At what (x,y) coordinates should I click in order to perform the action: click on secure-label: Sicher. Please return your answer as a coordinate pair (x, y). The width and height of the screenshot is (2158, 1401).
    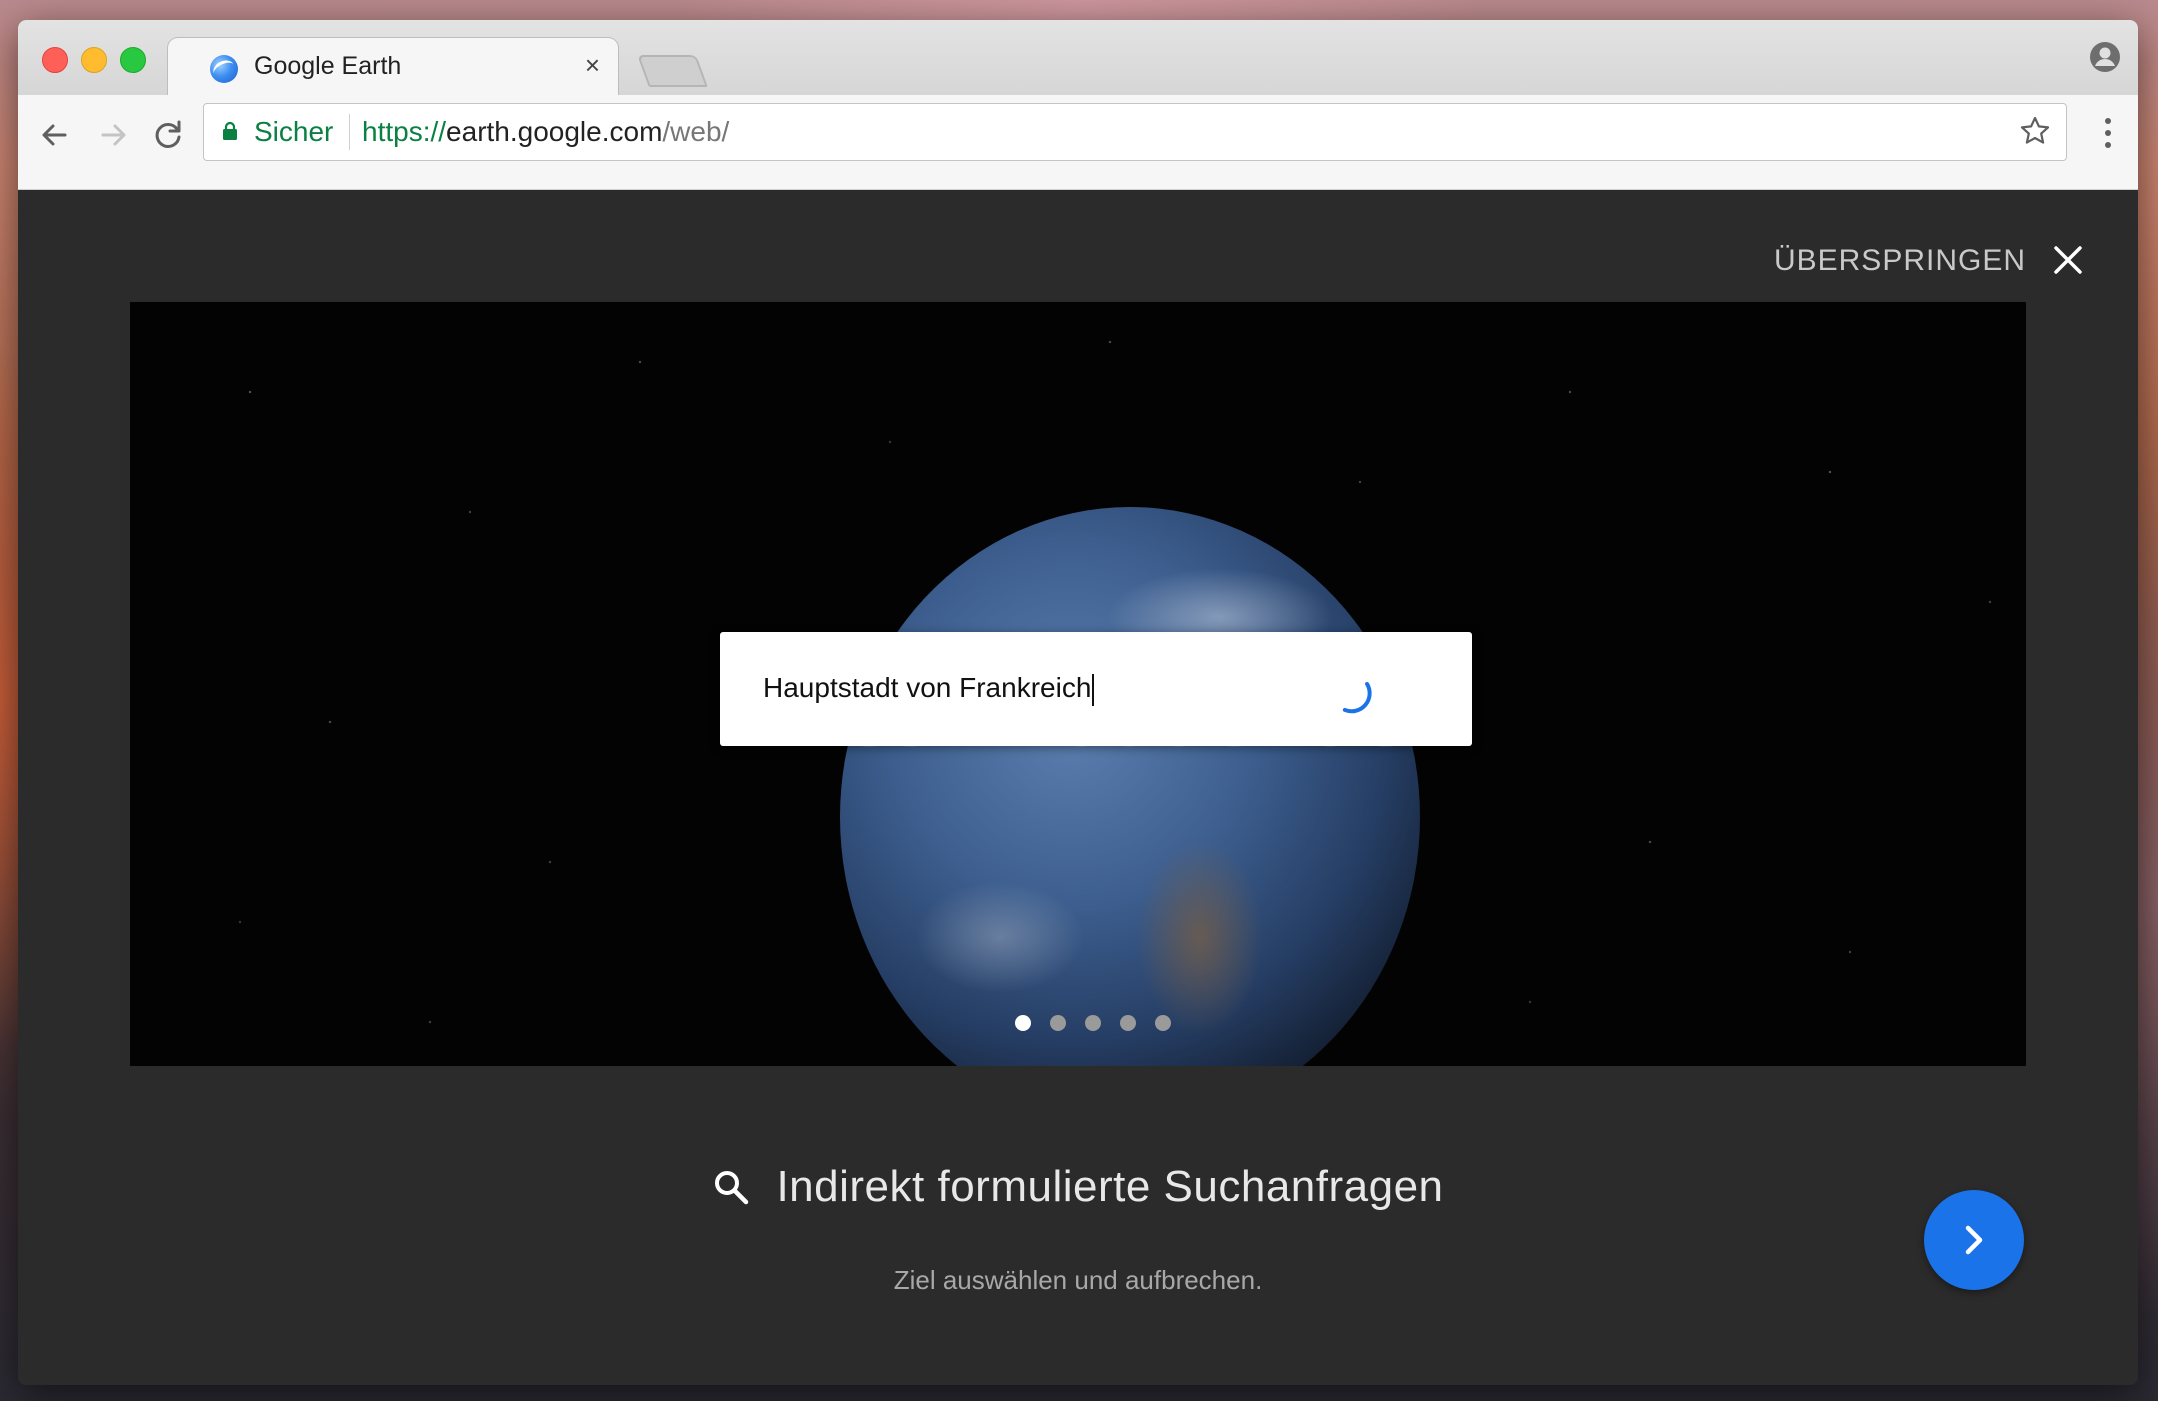
    Looking at the image, I should click on (294, 131).